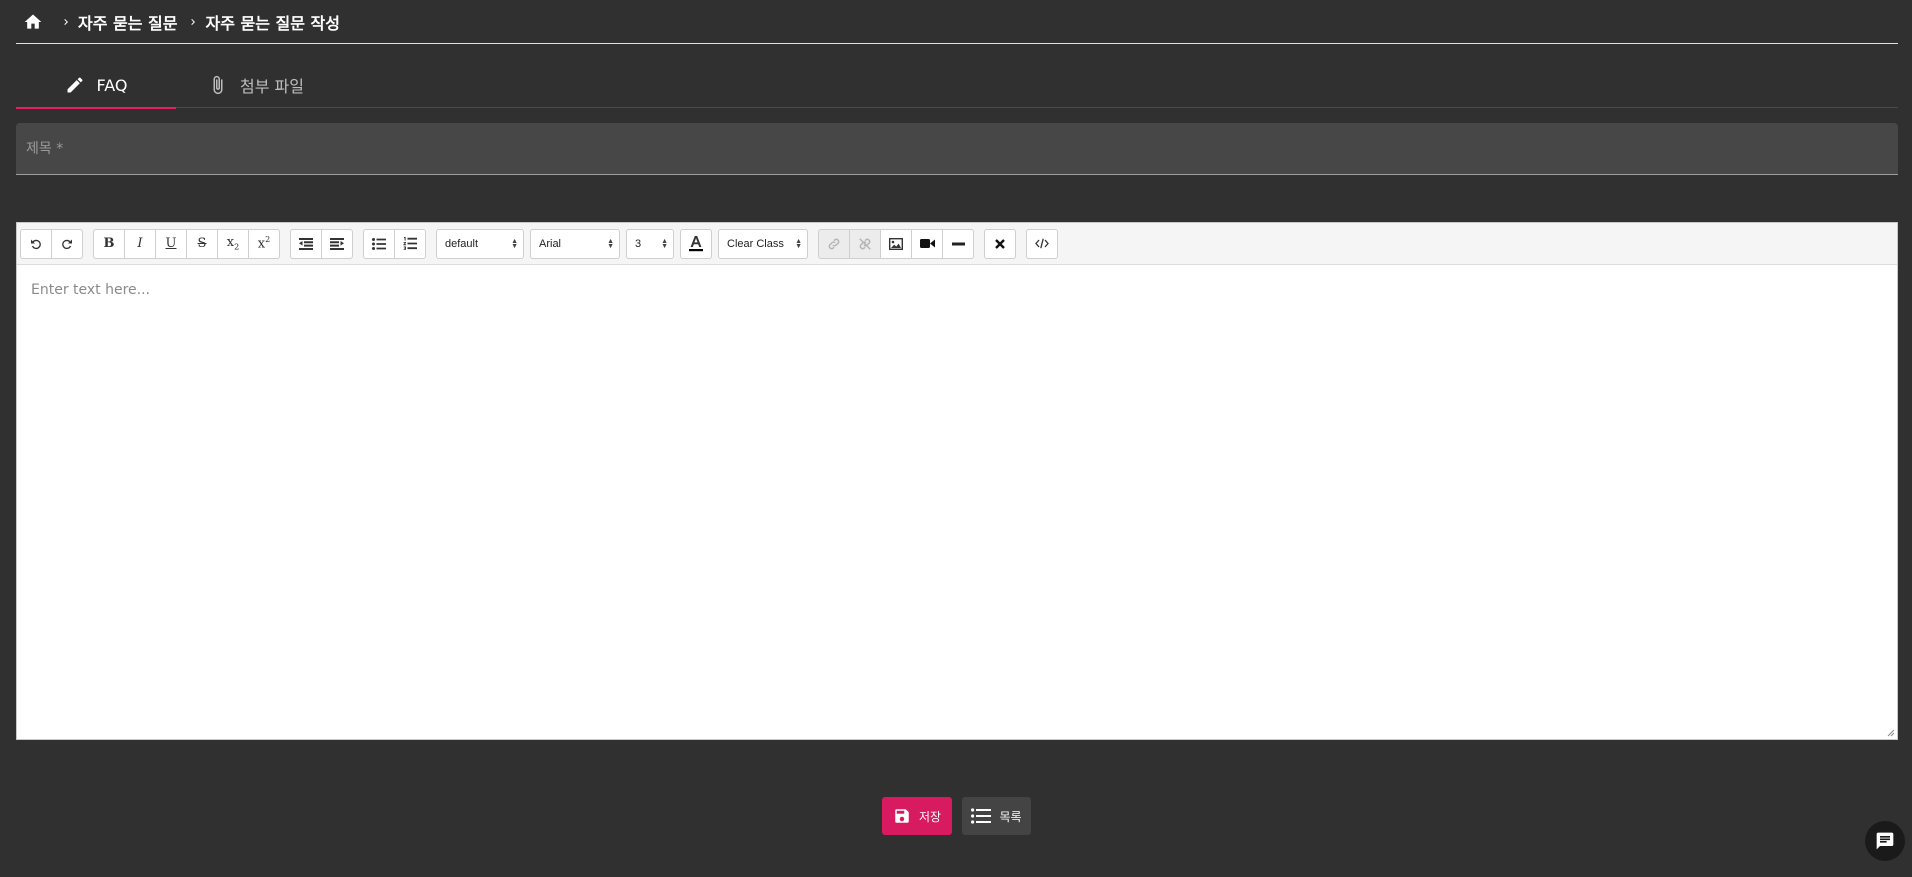 The height and width of the screenshot is (877, 1912). I want to click on insert-image-button, so click(896, 243).